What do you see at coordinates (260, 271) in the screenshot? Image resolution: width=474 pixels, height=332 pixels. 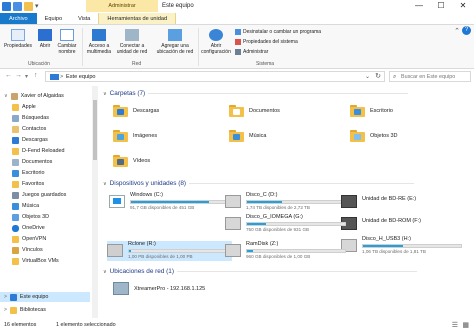 I see `section-red: ∨ Ubicaciones de red (1)` at bounding box center [260, 271].